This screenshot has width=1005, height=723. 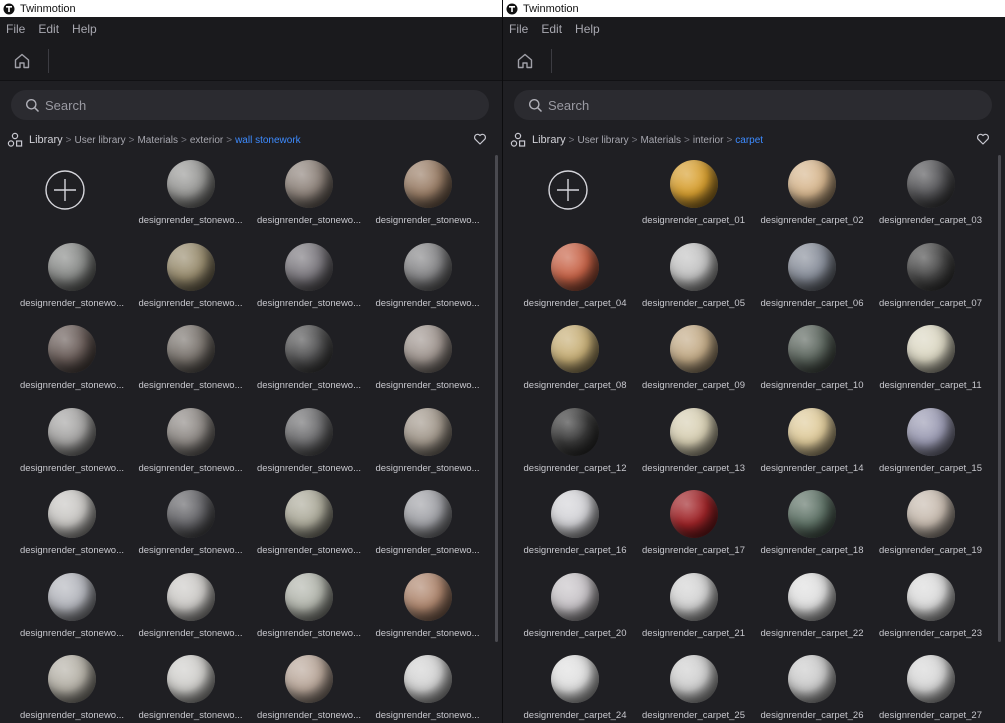 What do you see at coordinates (749, 140) in the screenshot?
I see `breadcrumb-current: carpet` at bounding box center [749, 140].